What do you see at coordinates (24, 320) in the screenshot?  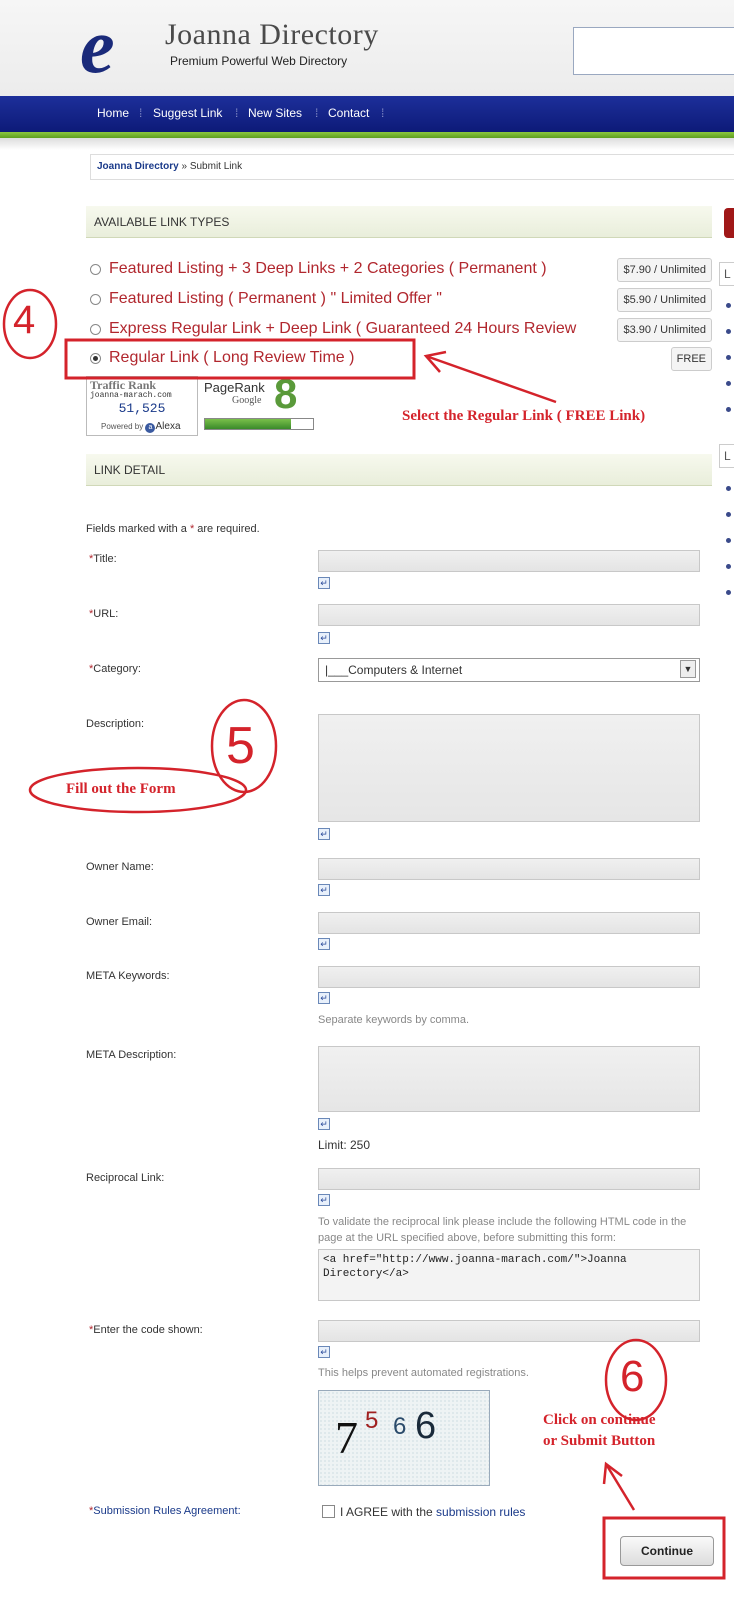 I see `step4-number: 4` at bounding box center [24, 320].